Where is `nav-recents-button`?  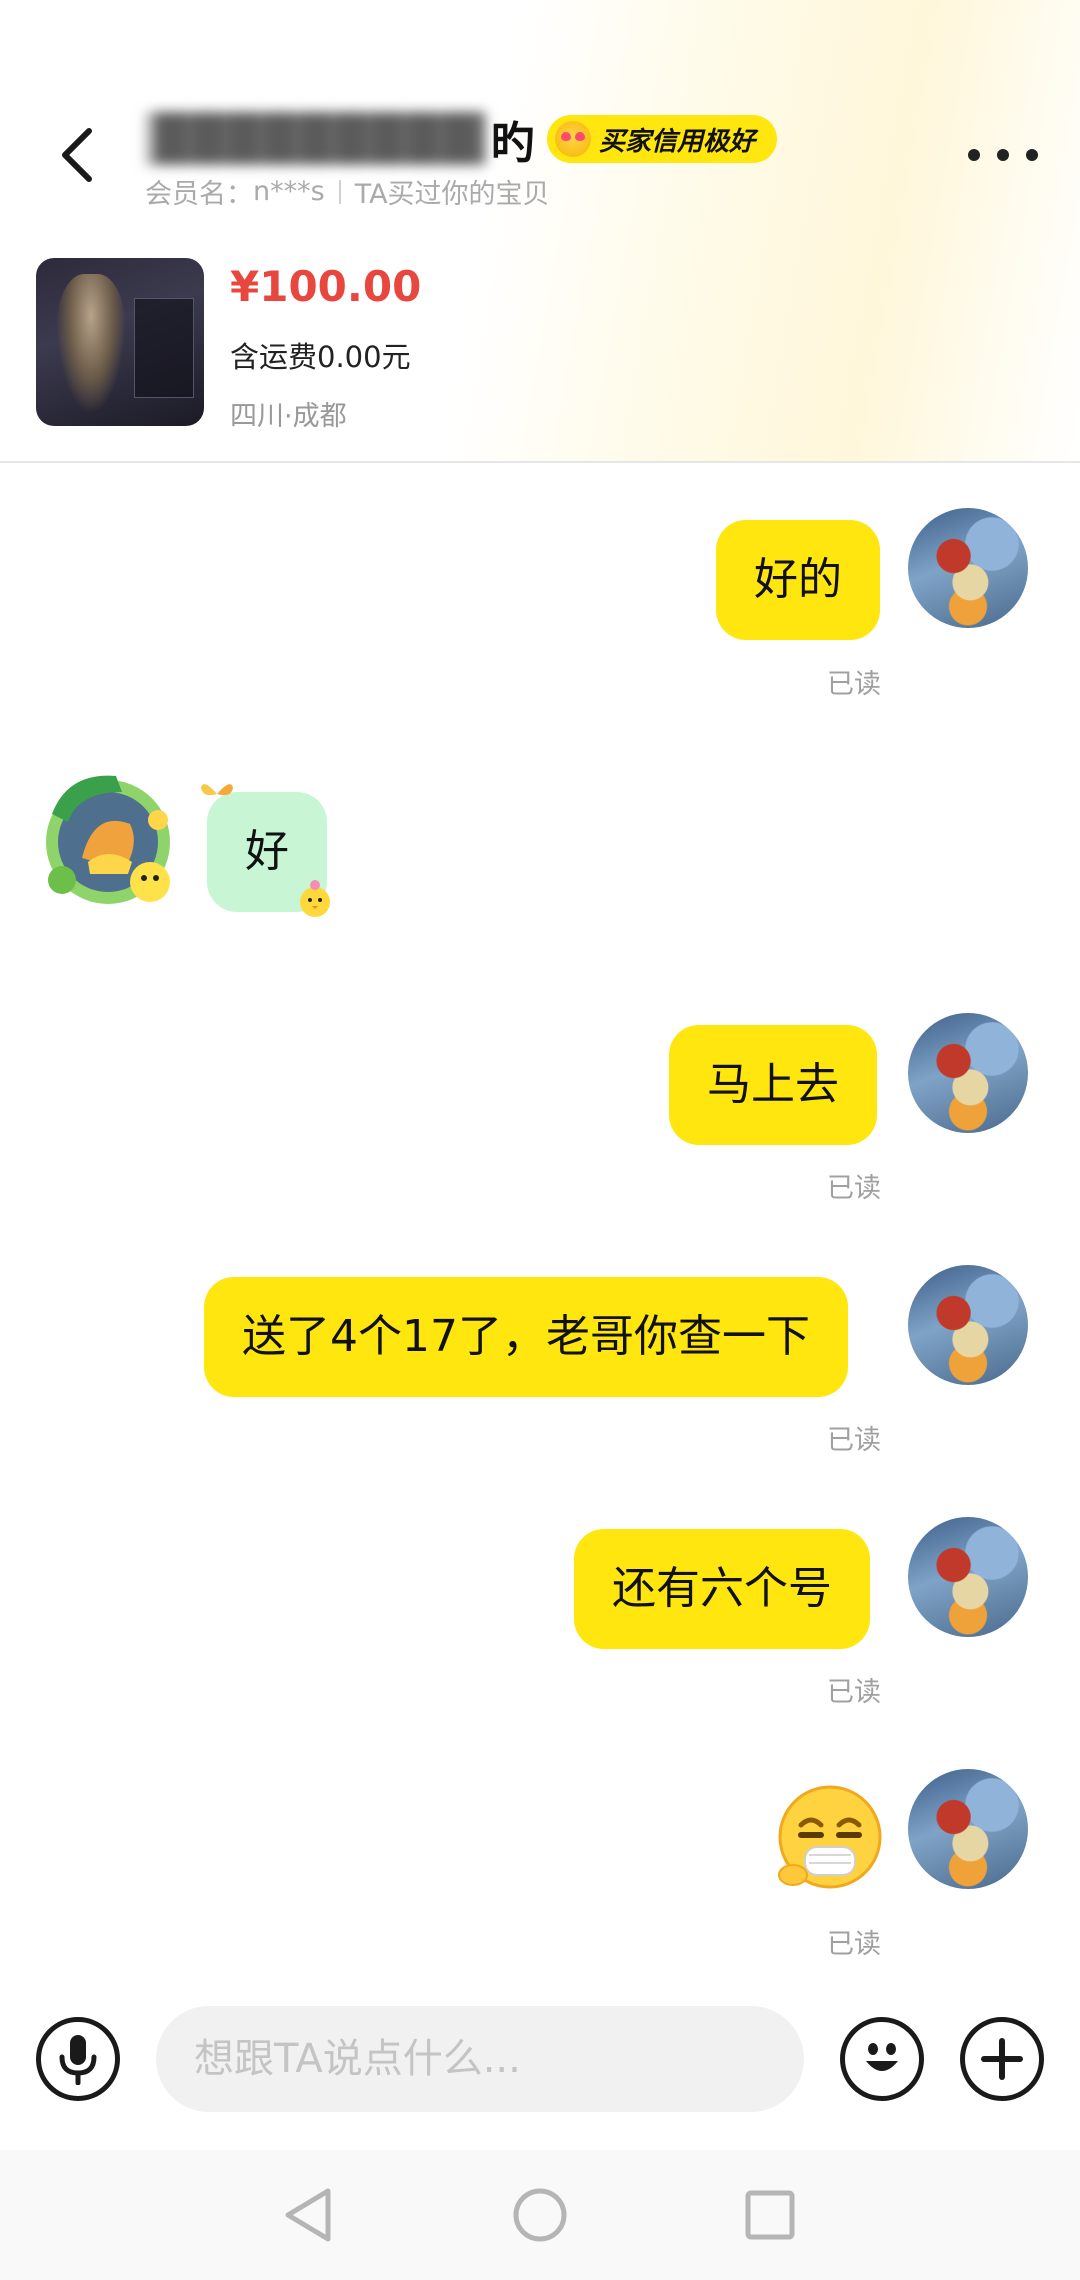
nav-recents-button is located at coordinates (770, 2215).